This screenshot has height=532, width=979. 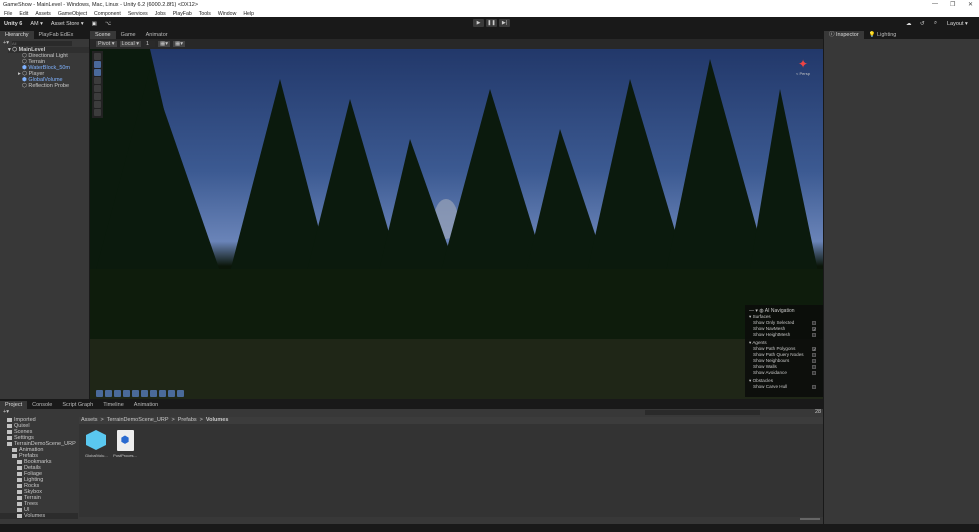 What do you see at coordinates (94, 24) in the screenshot?
I see `version-control-icon: ▣` at bounding box center [94, 24].